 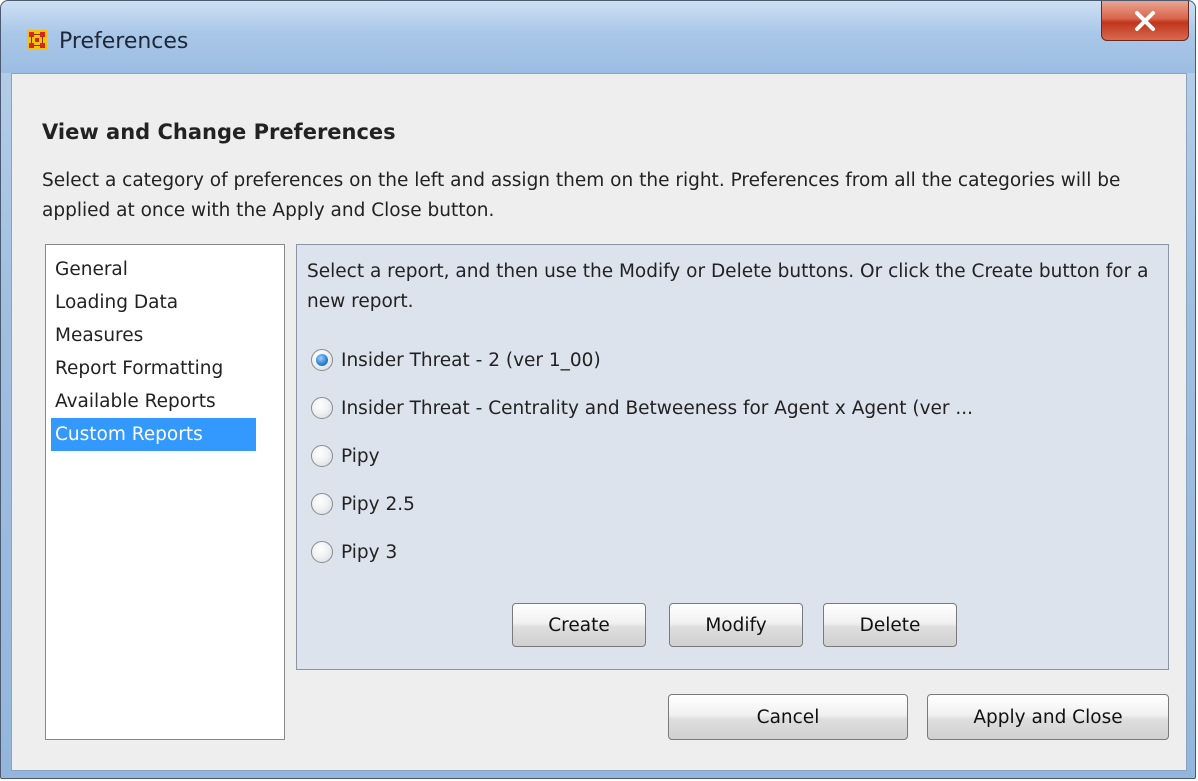 What do you see at coordinates (890, 625) in the screenshot?
I see `delete-button: Delete` at bounding box center [890, 625].